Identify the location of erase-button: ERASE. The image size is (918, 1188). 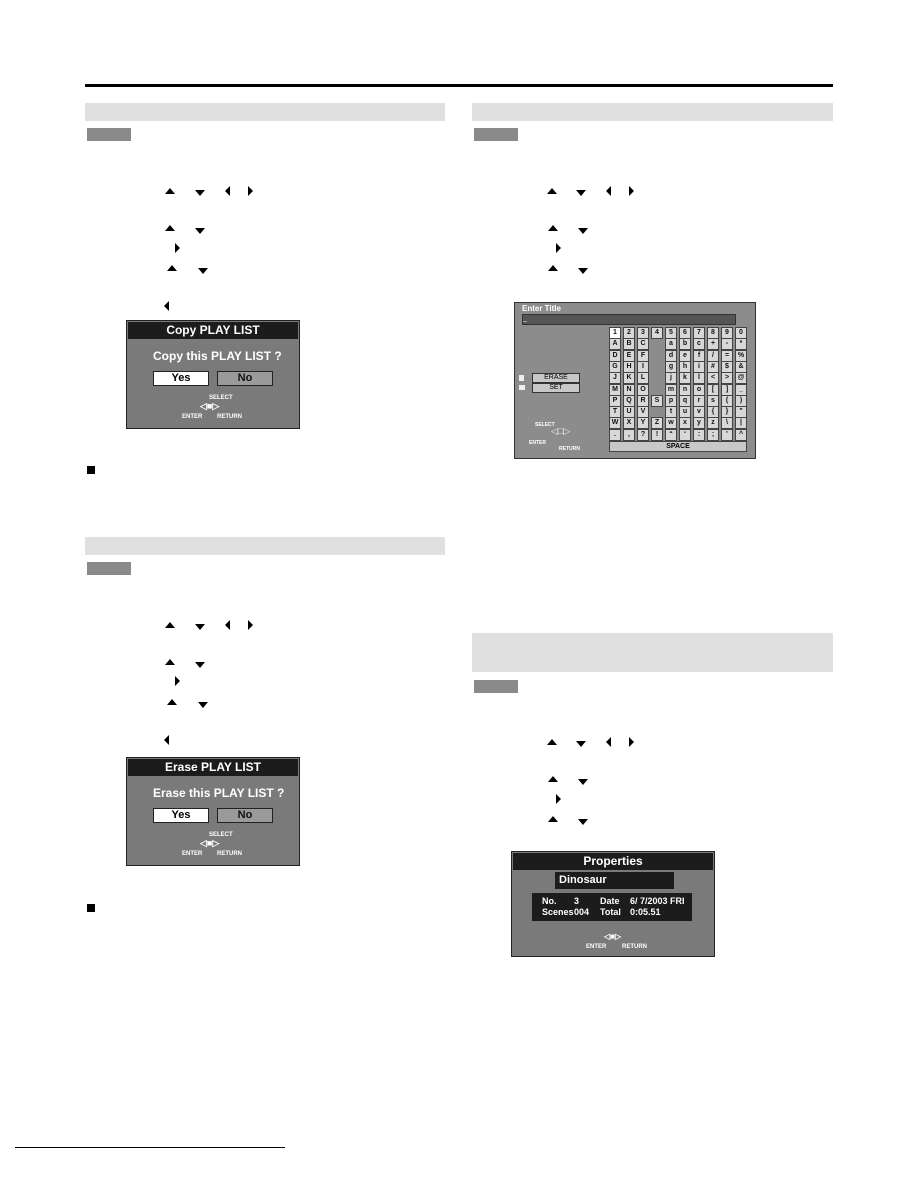
(556, 378).